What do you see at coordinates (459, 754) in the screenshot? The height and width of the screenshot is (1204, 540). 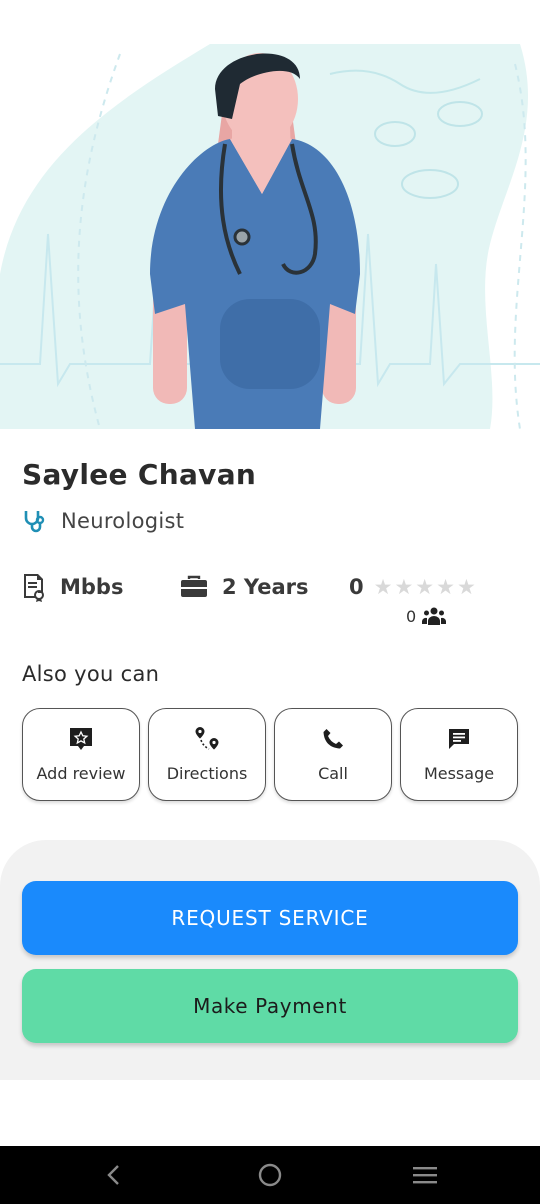 I see `message-button: Message` at bounding box center [459, 754].